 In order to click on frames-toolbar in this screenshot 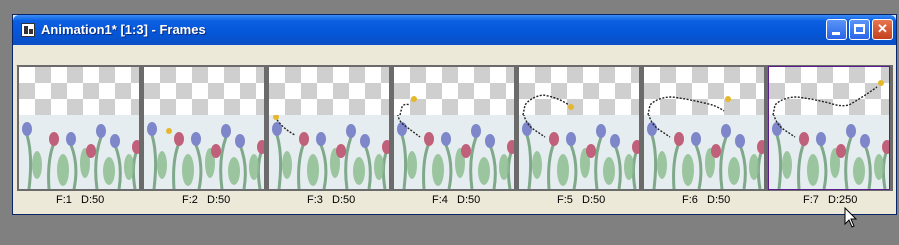, I will do `click(454, 55)`.